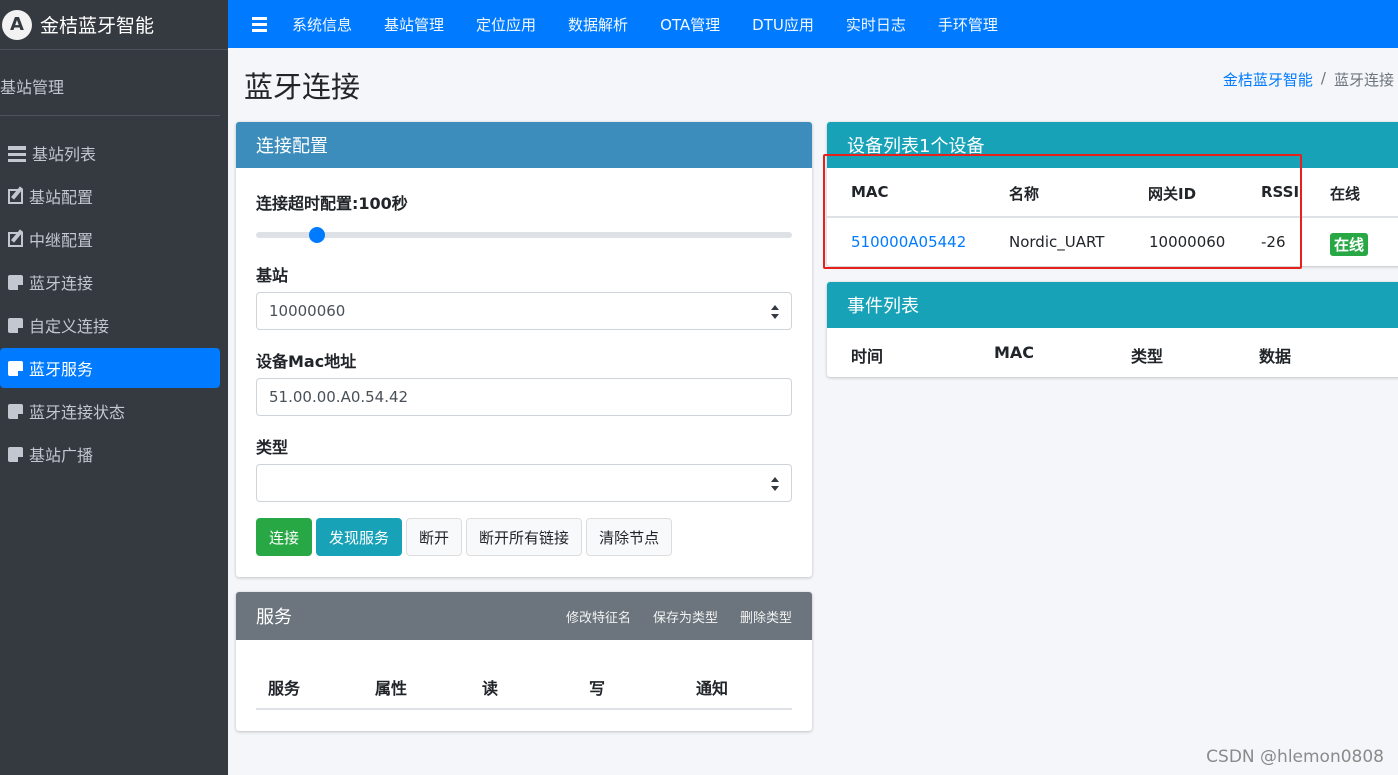 Image resolution: width=1398 pixels, height=775 pixels. I want to click on hamburger-menu-icon, so click(259, 24).